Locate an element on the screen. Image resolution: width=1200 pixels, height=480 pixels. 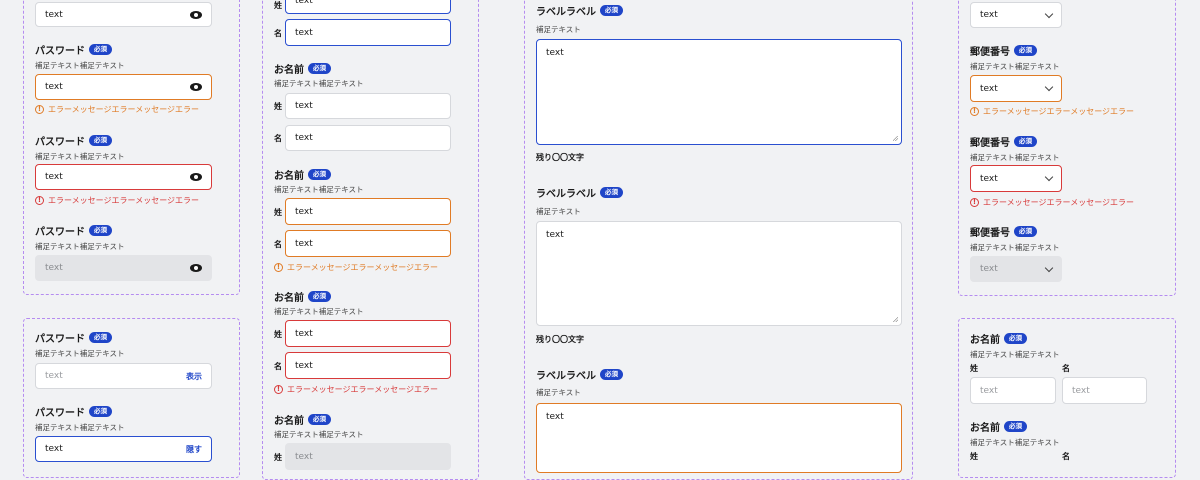
hide-password-button: 隠す is located at coordinates (194, 449).